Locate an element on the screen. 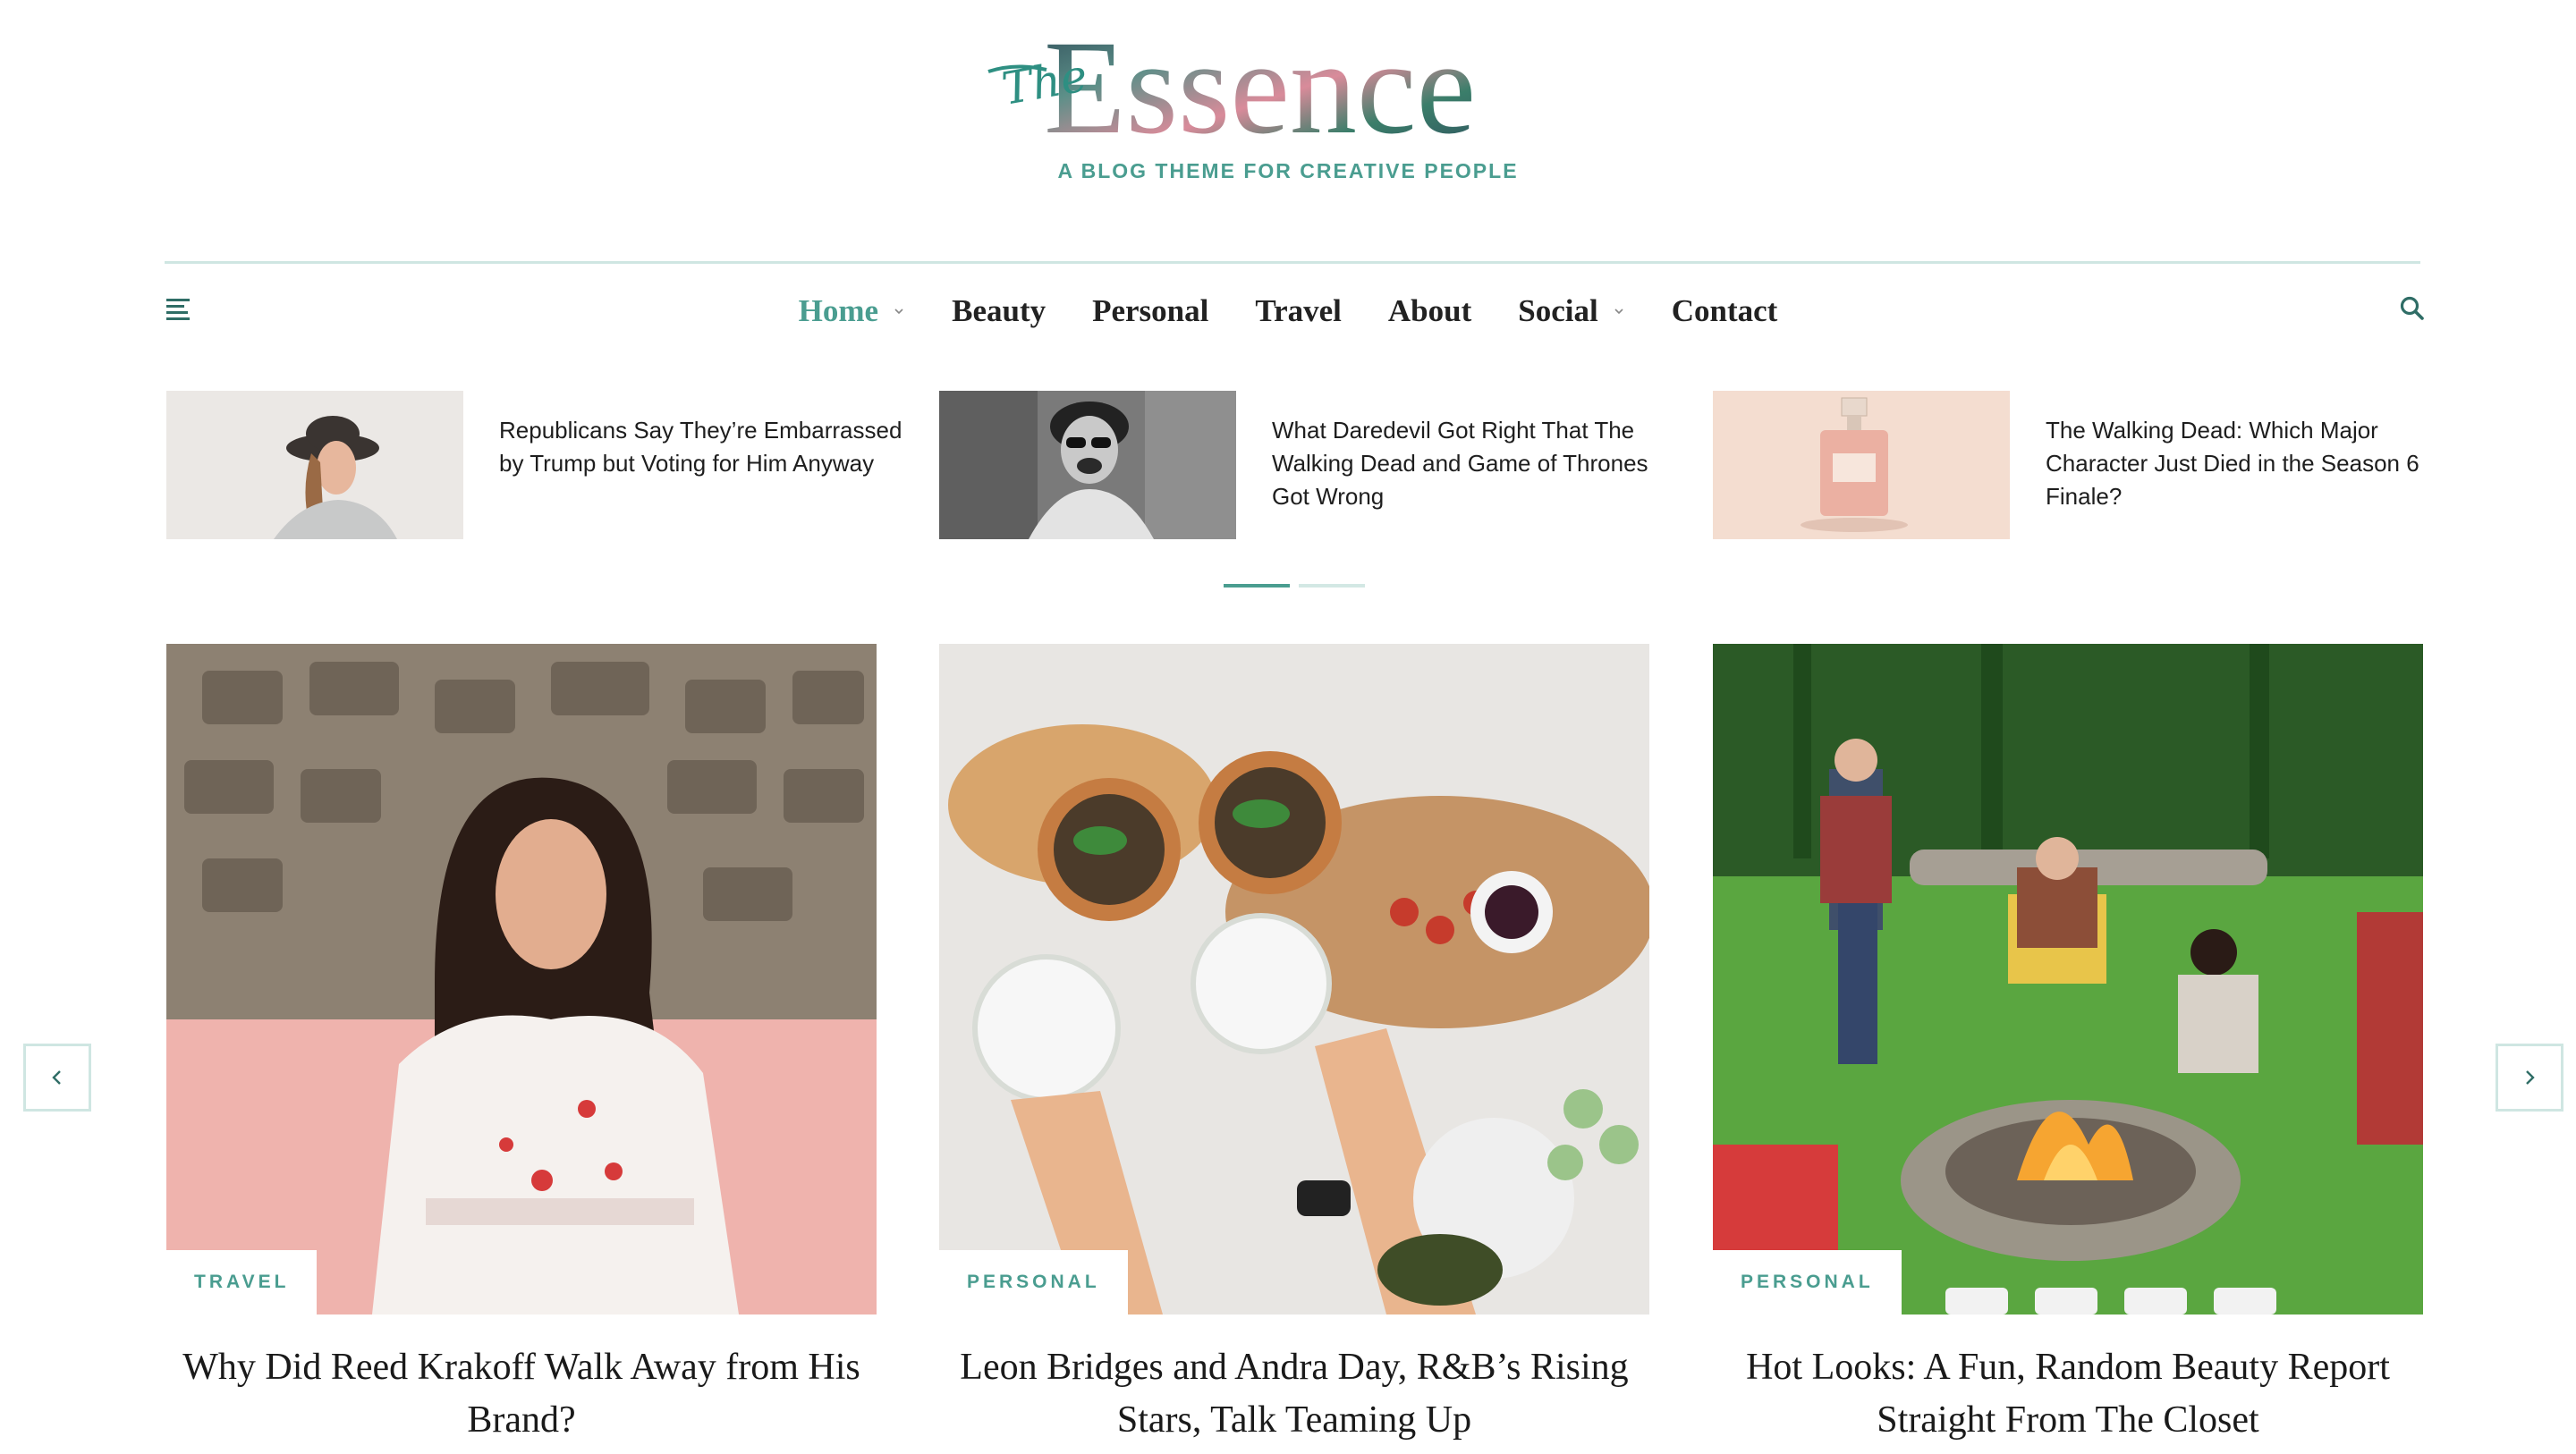 The height and width of the screenshot is (1454, 2576). nav-label-travel: Travel is located at coordinates (1298, 311).